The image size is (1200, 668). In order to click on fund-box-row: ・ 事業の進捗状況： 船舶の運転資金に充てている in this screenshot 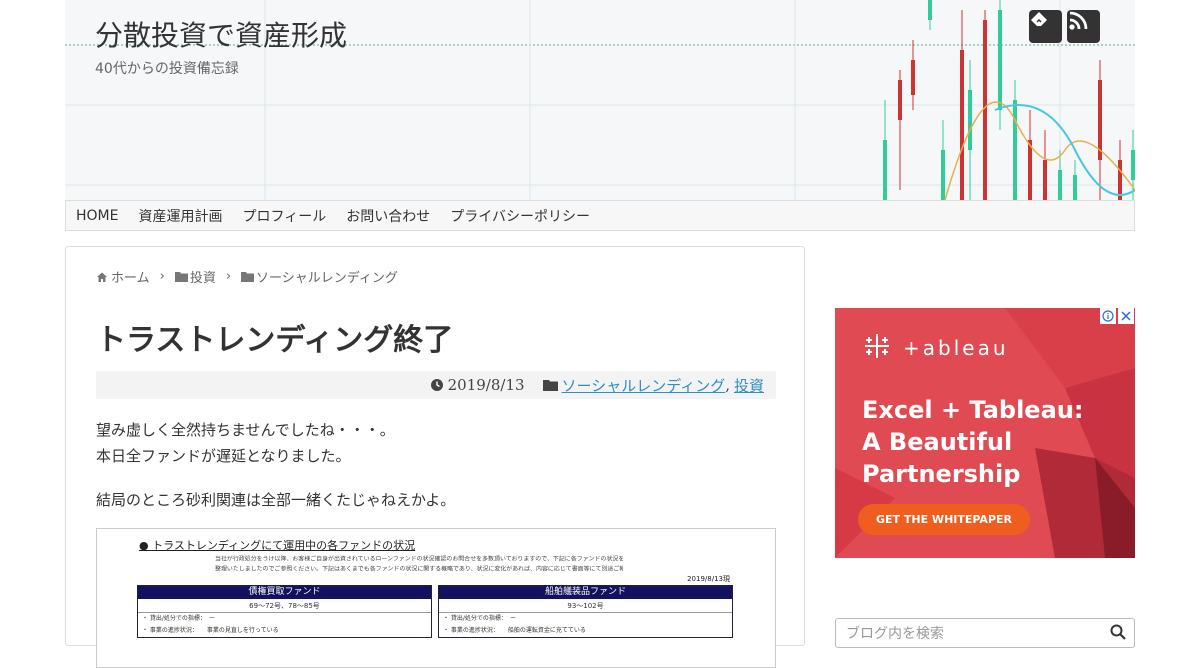, I will do `click(514, 630)`.